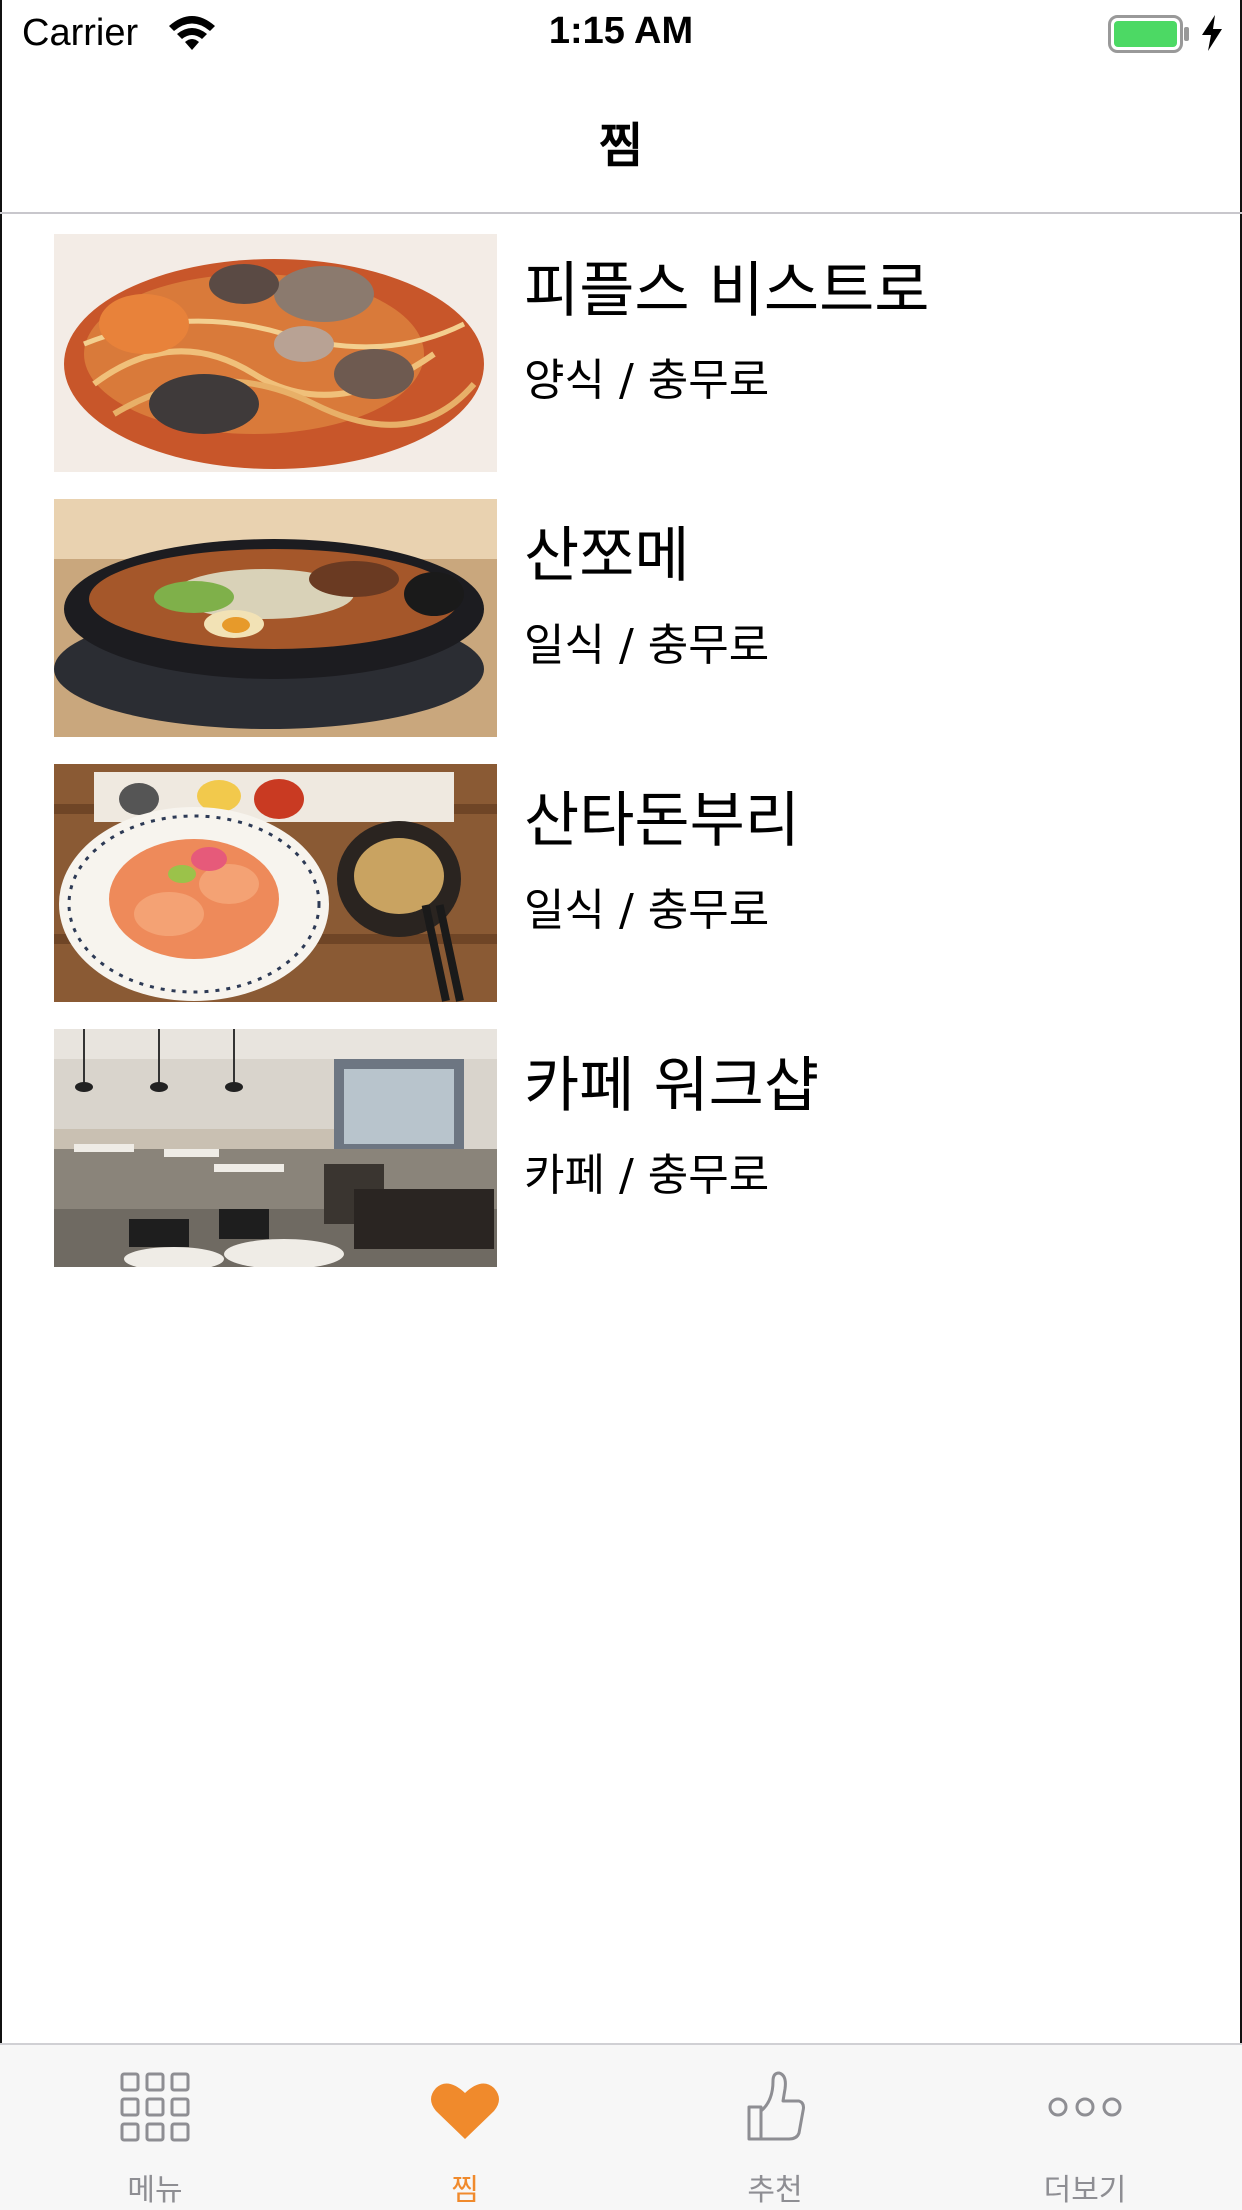 This screenshot has width=1242, height=2210. I want to click on thumbs-up-icon, so click(775, 2109).